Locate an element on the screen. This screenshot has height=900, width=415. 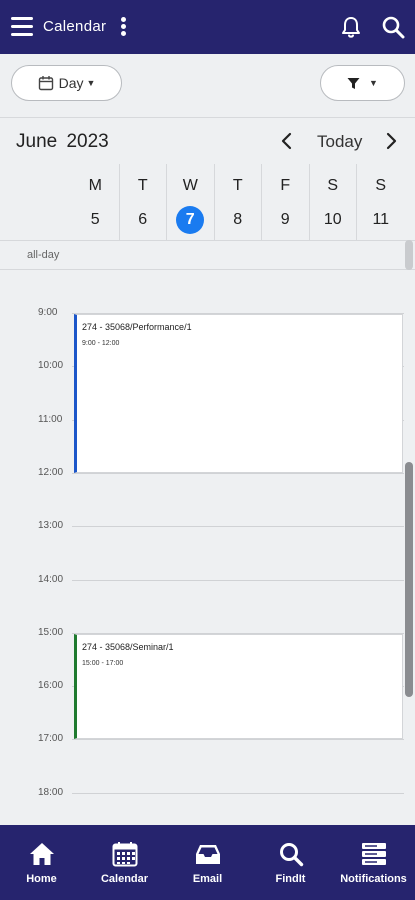
day-column-header: W7 is located at coordinates (191, 202).